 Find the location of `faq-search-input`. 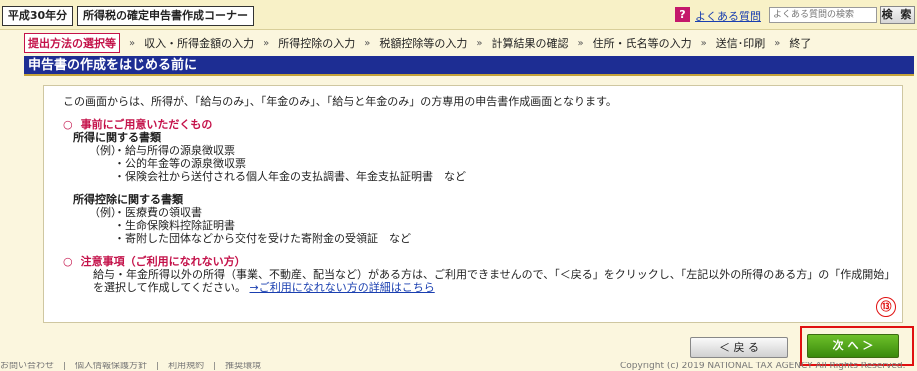

faq-search-input is located at coordinates (823, 15).